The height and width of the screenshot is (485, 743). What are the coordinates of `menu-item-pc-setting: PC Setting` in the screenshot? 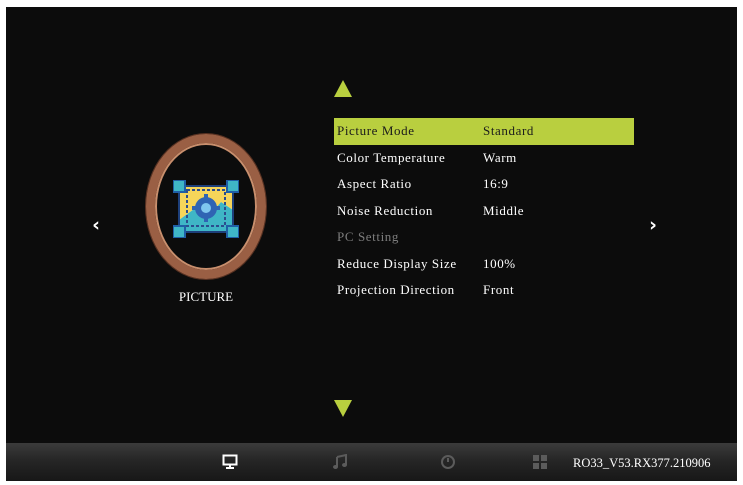 It's located at (484, 237).